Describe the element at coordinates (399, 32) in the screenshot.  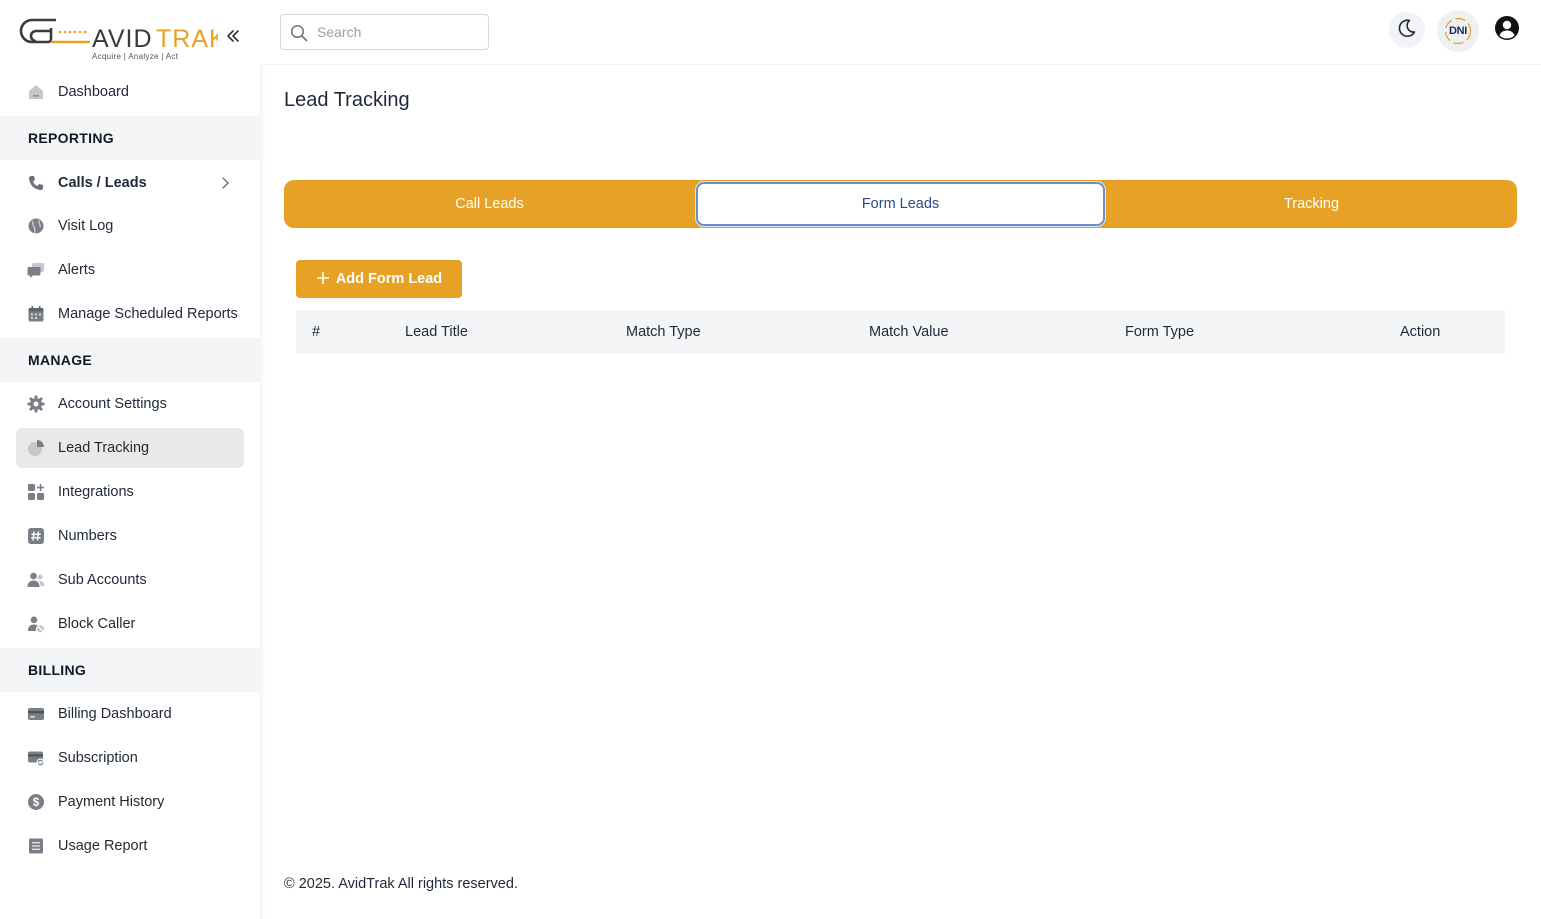
I see `search-input` at that location.